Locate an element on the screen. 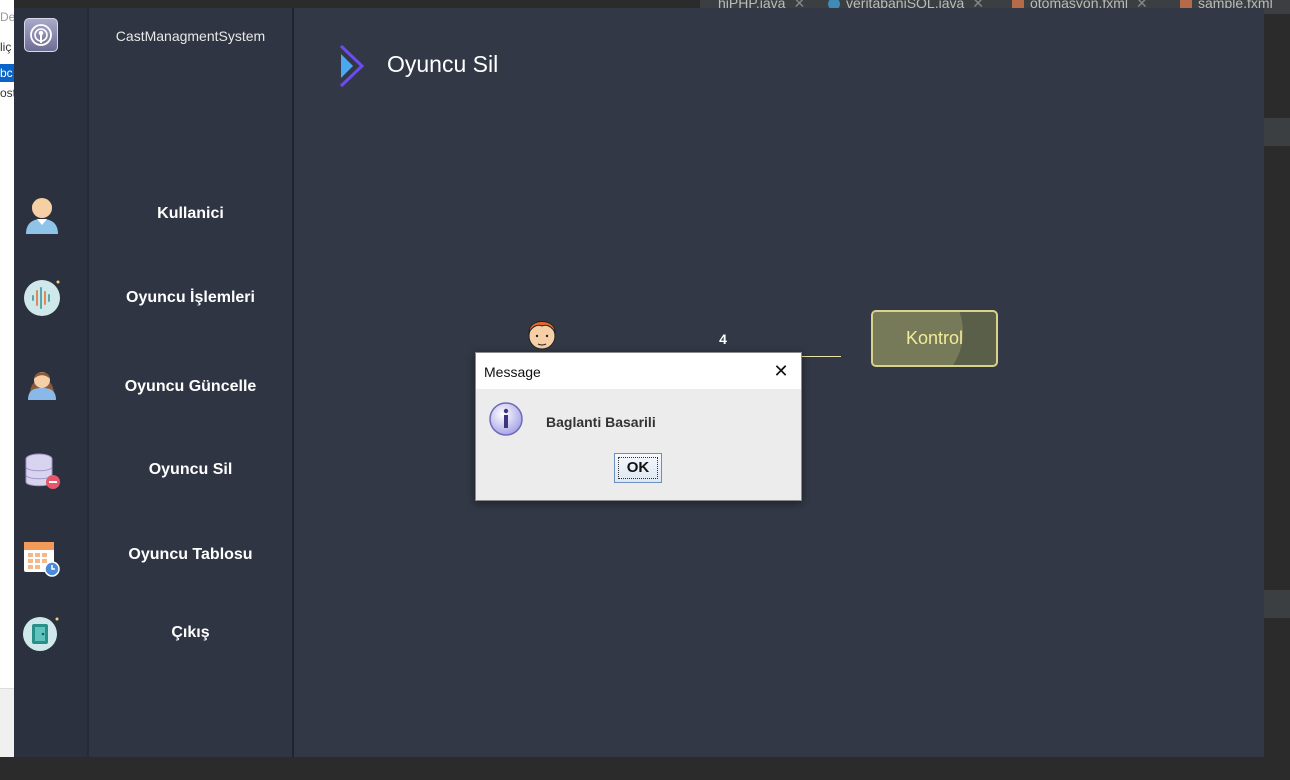 The width and height of the screenshot is (1290, 780). app-name: CastManagmentSystem is located at coordinates (190, 36).